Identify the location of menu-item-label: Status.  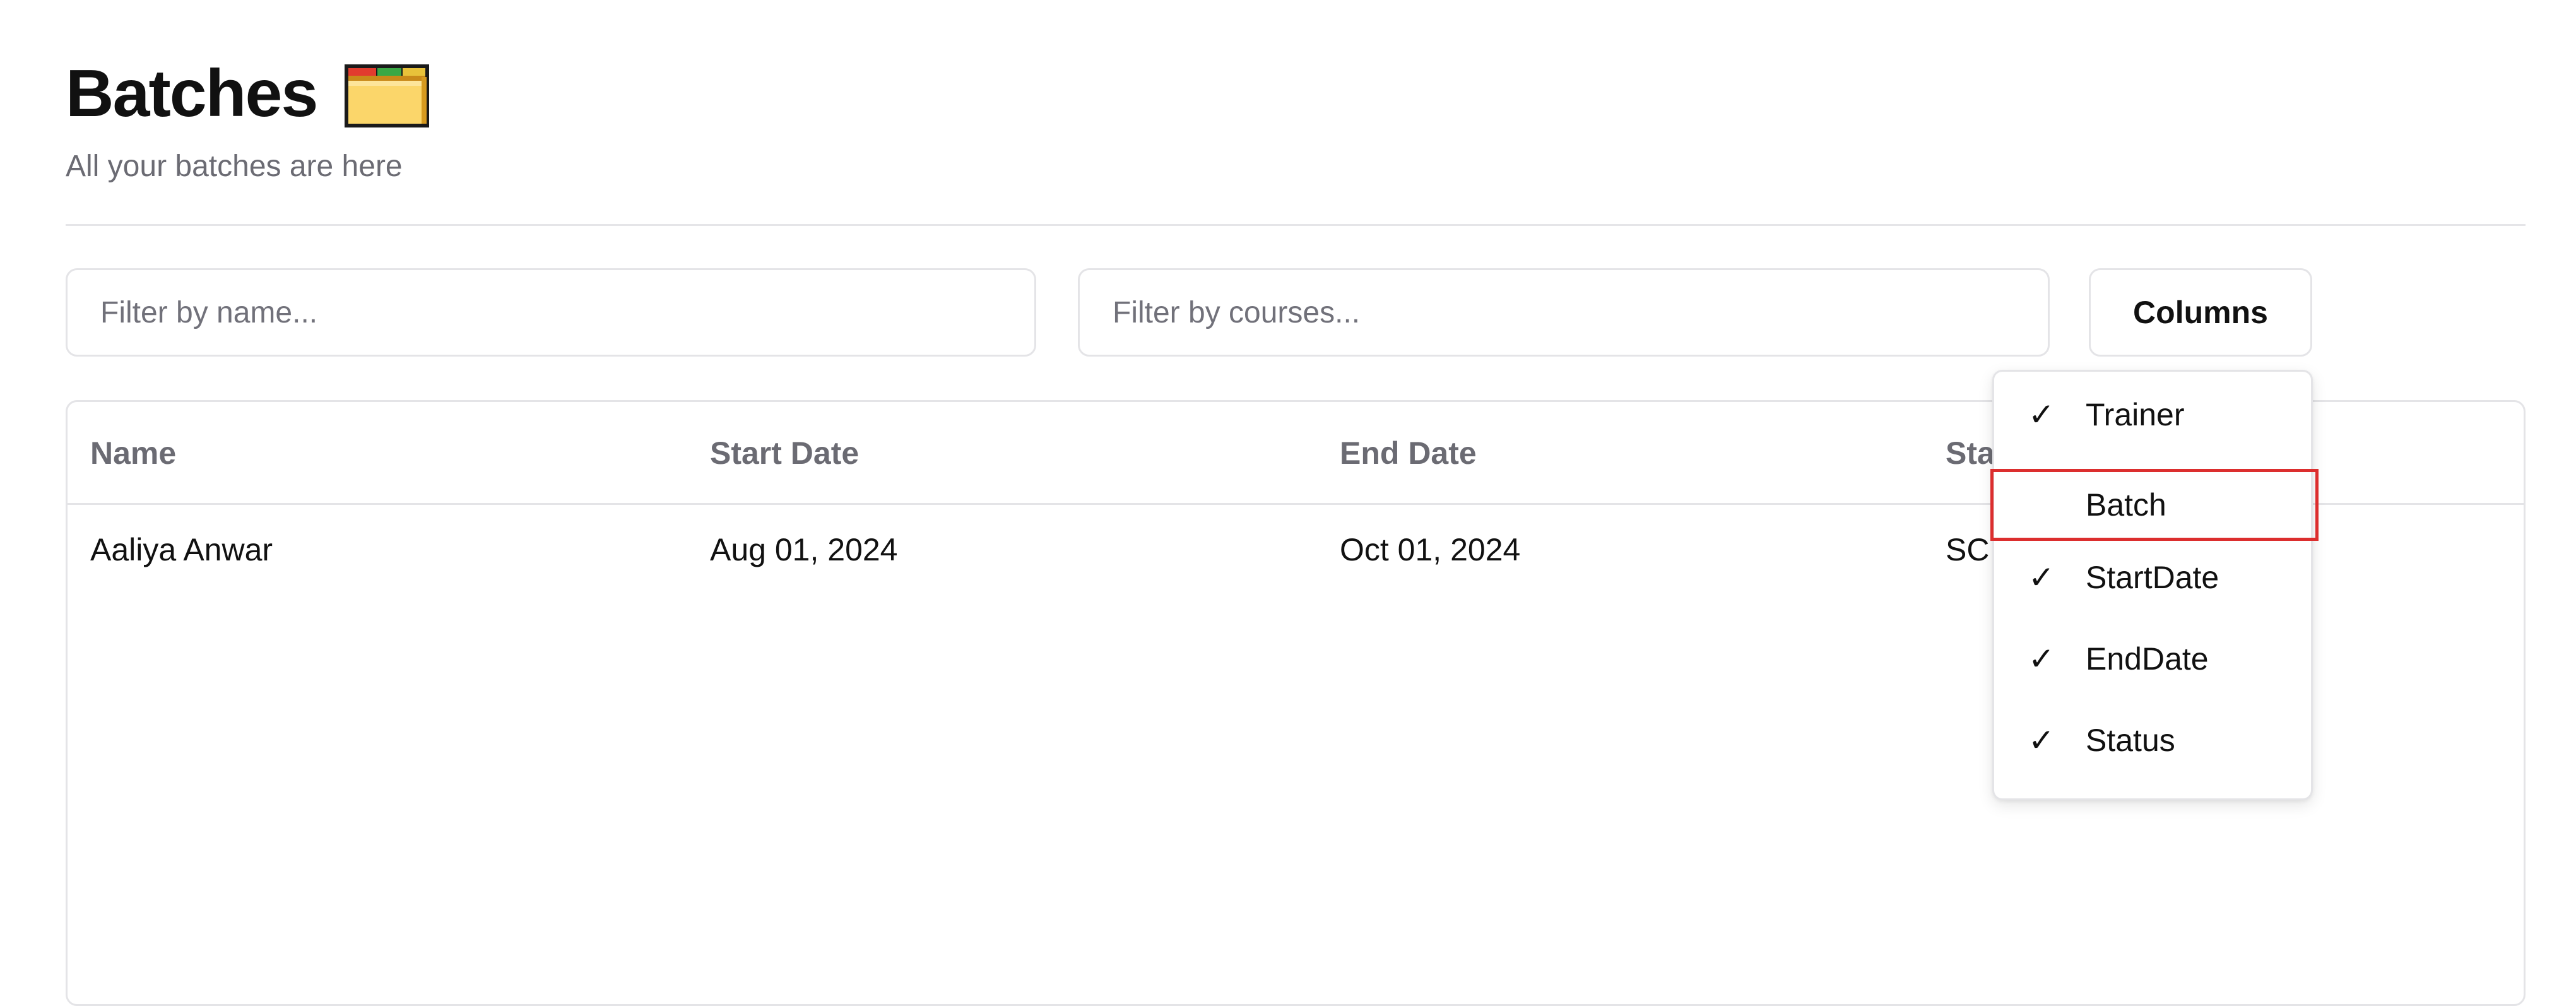
(2130, 740).